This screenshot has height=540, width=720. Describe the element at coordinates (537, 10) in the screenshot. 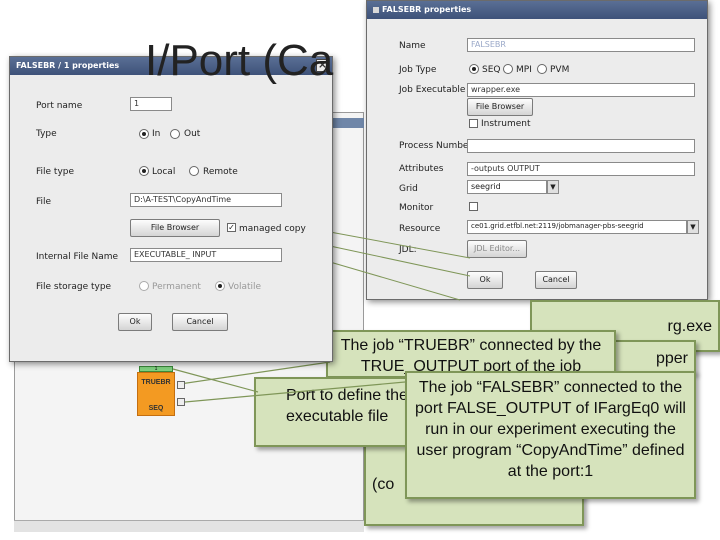

I see `job-dialog-titlebar: FALSEBR properties` at that location.